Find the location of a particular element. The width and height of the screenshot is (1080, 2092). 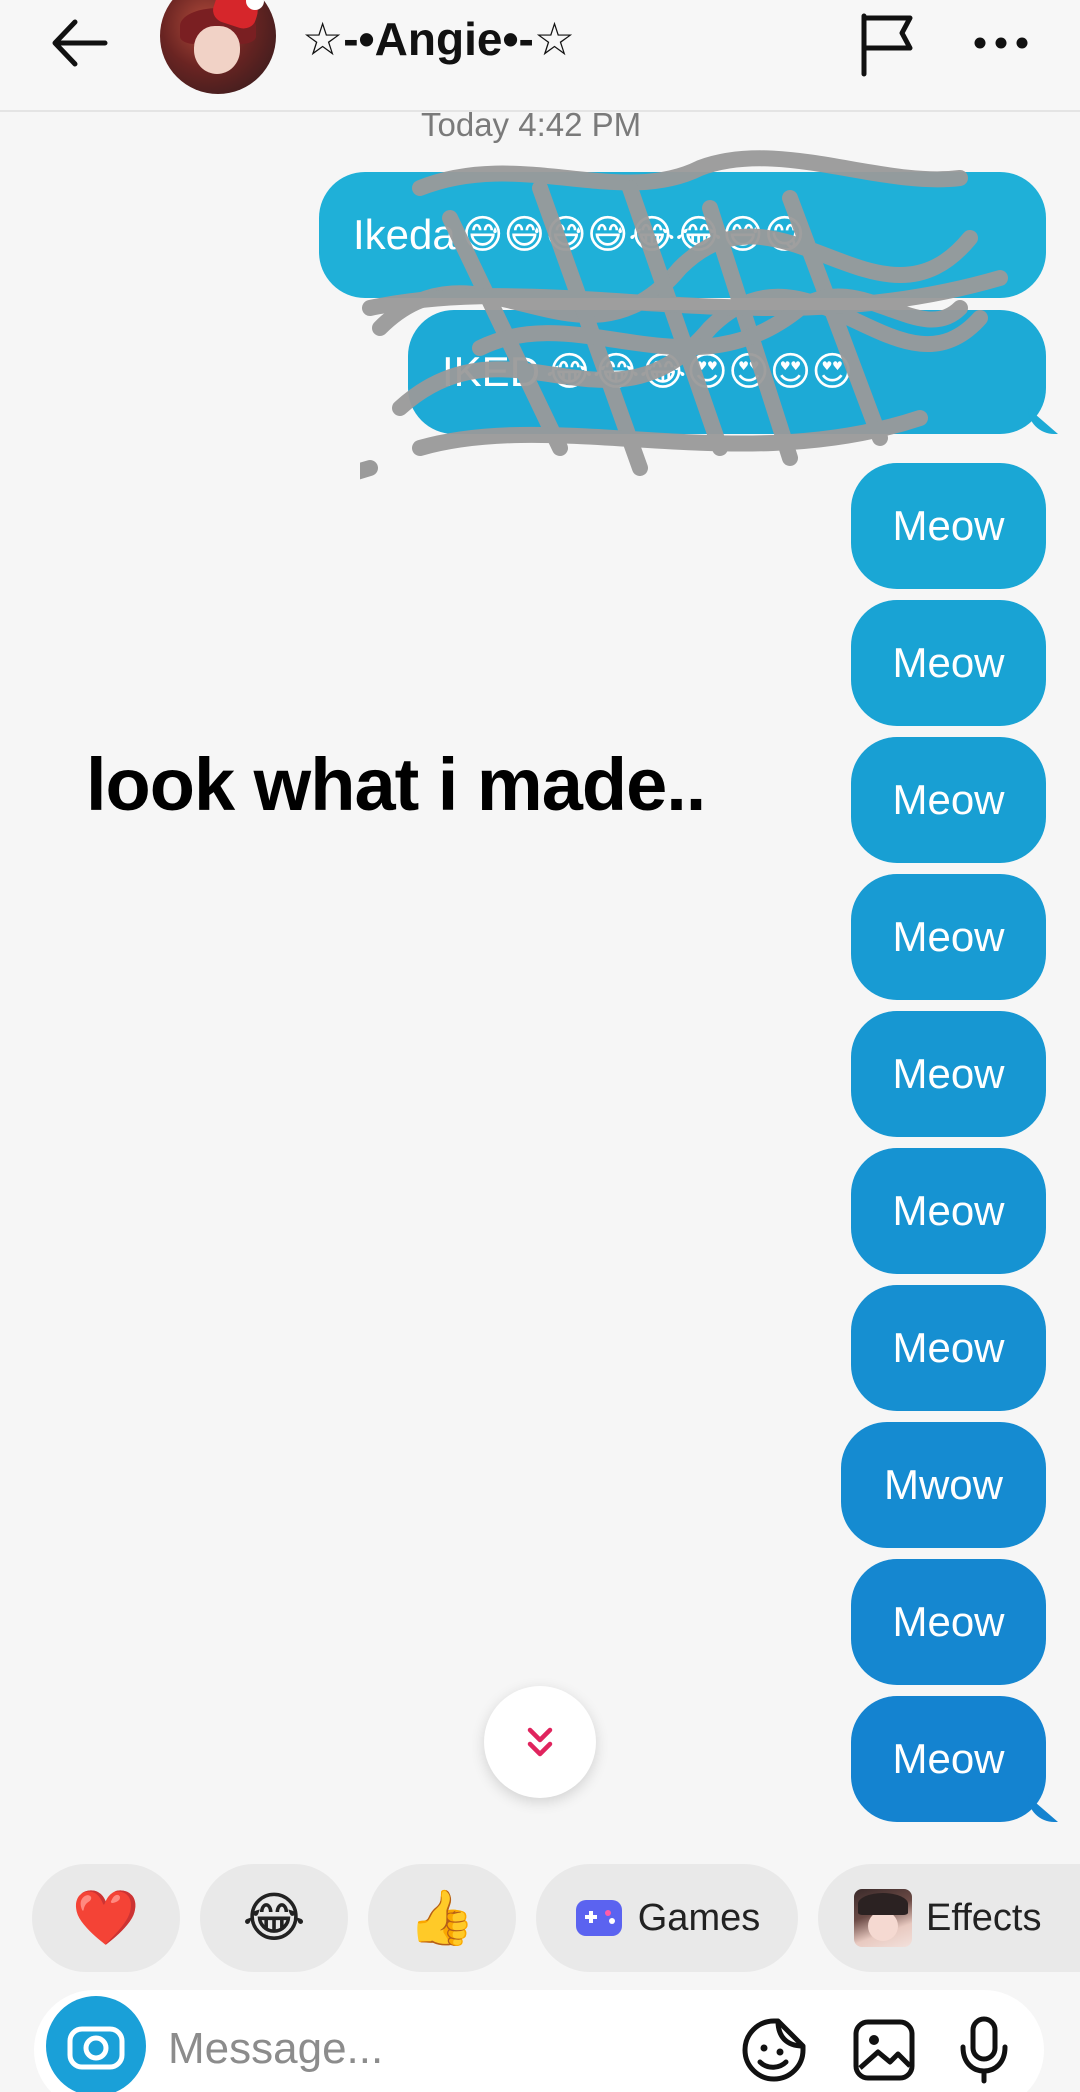

message-emojis: 😂😂😂😍😍😍😍 is located at coordinates (700, 372).